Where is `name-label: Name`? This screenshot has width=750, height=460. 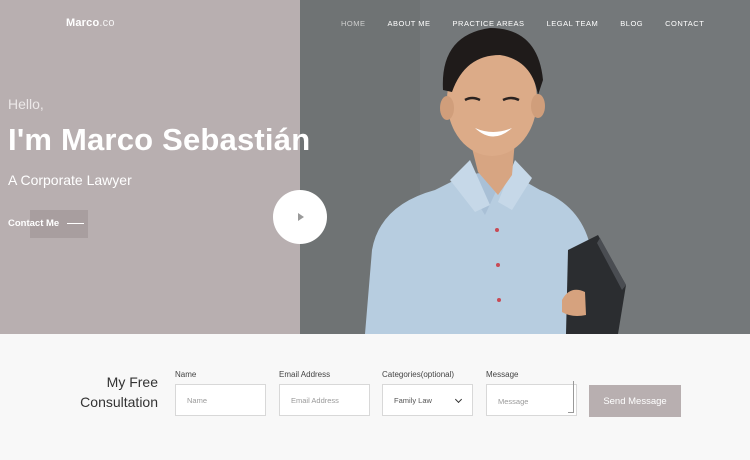 name-label: Name is located at coordinates (186, 374).